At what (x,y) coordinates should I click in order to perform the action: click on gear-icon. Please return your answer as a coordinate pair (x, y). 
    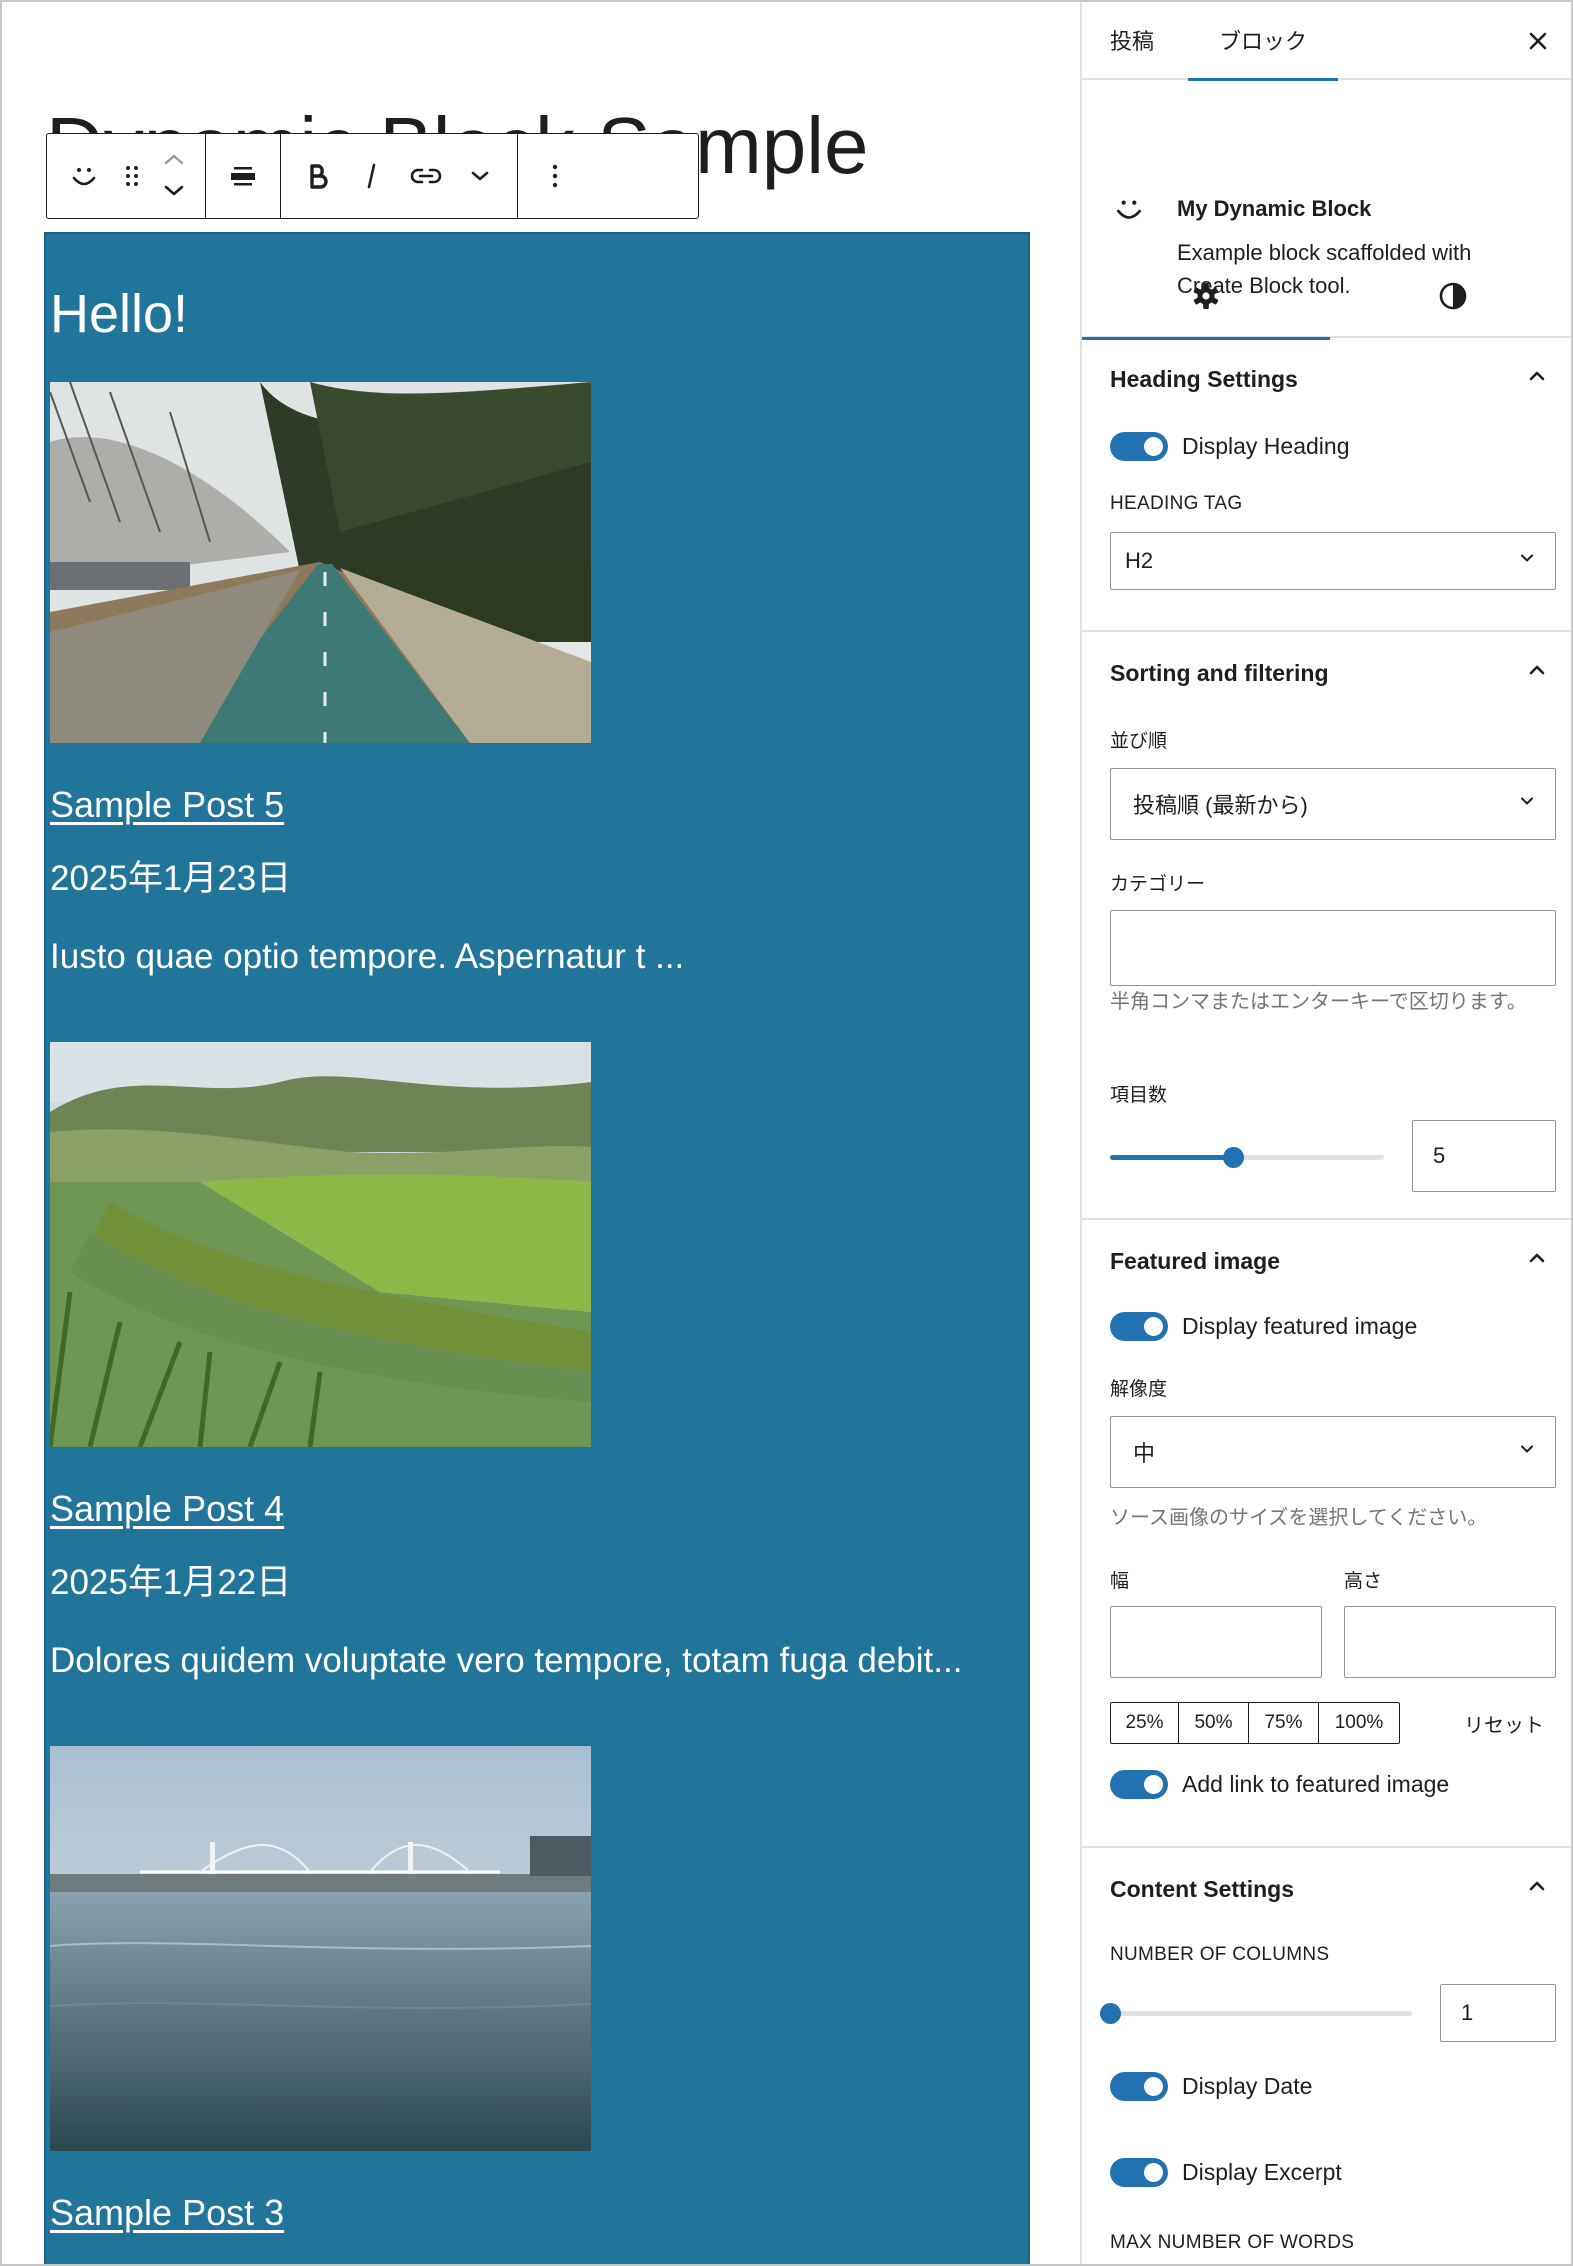
    Looking at the image, I should click on (1206, 296).